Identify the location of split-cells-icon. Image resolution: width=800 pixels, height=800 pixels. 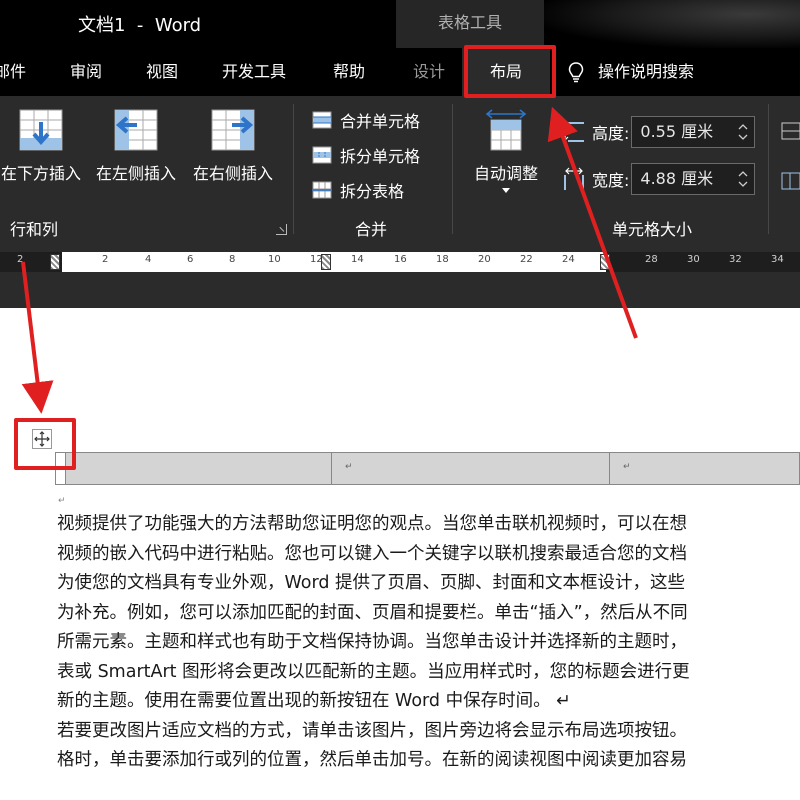
(322, 155).